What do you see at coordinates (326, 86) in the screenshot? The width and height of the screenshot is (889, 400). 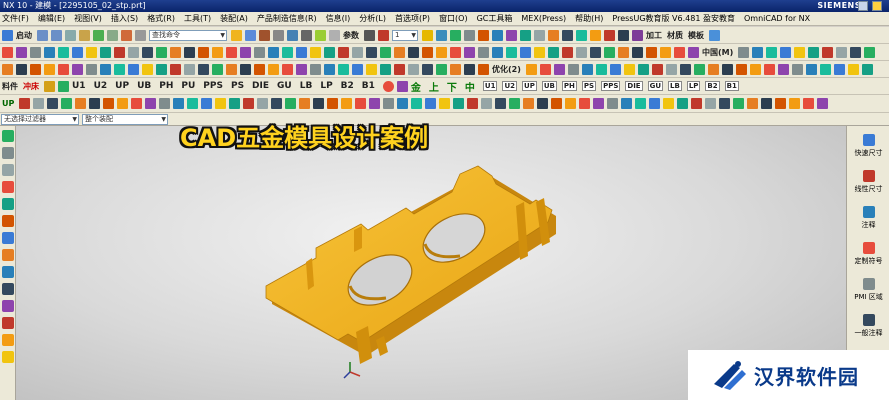 I see `plate-label-lp: LP` at bounding box center [326, 86].